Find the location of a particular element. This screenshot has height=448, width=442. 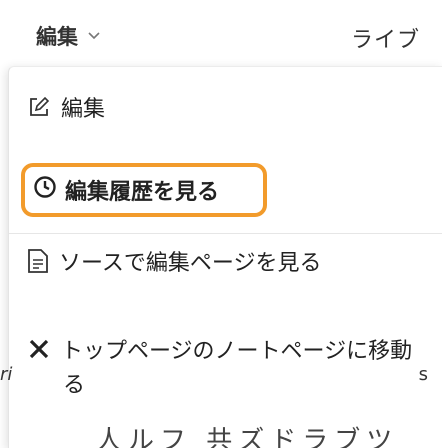

background-text-right: s is located at coordinates (423, 374).